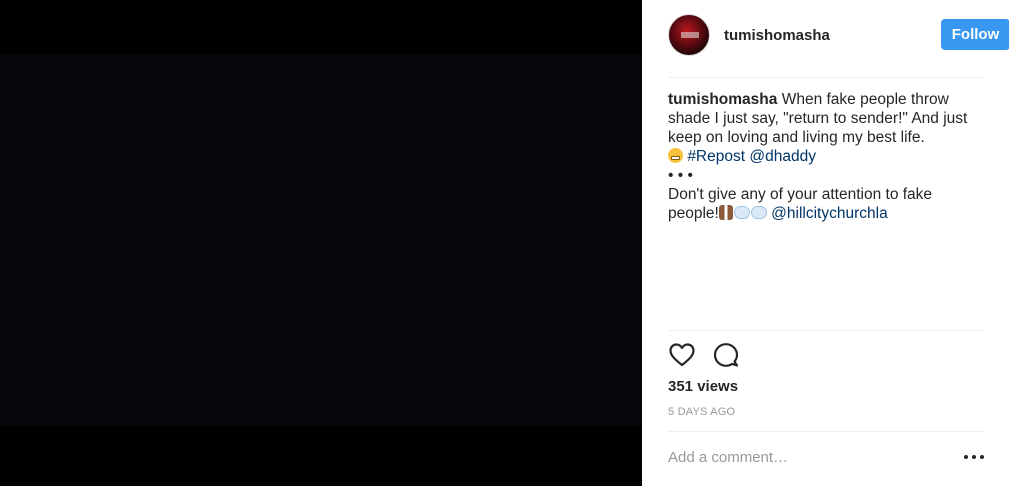 Image resolution: width=1009 pixels, height=486 pixels. I want to click on actions-divider, so click(826, 330).